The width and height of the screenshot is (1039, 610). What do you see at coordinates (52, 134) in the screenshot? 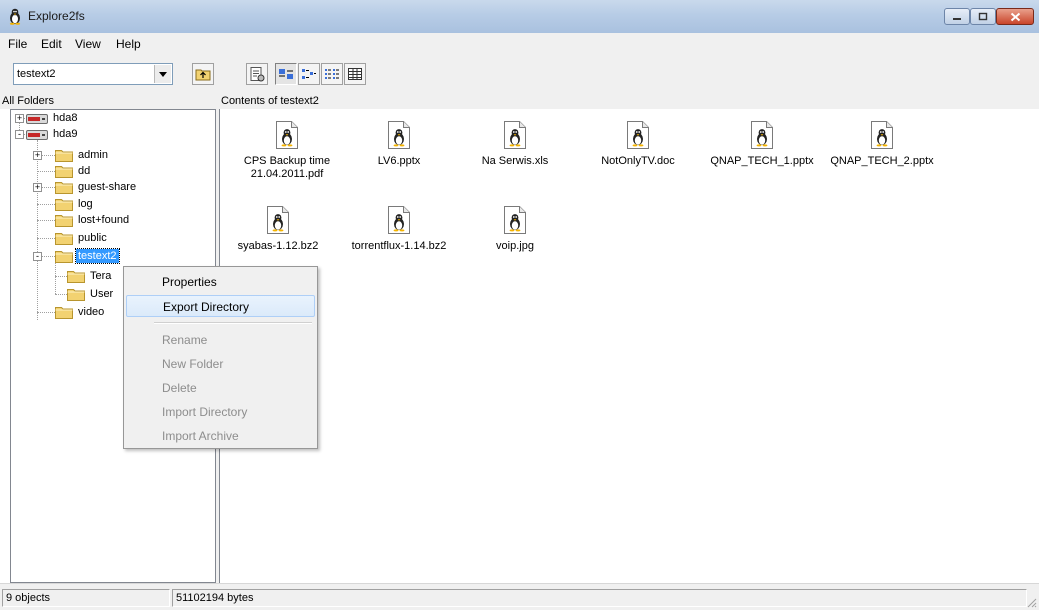
I see `tree-node-hda9: hda9` at bounding box center [52, 134].